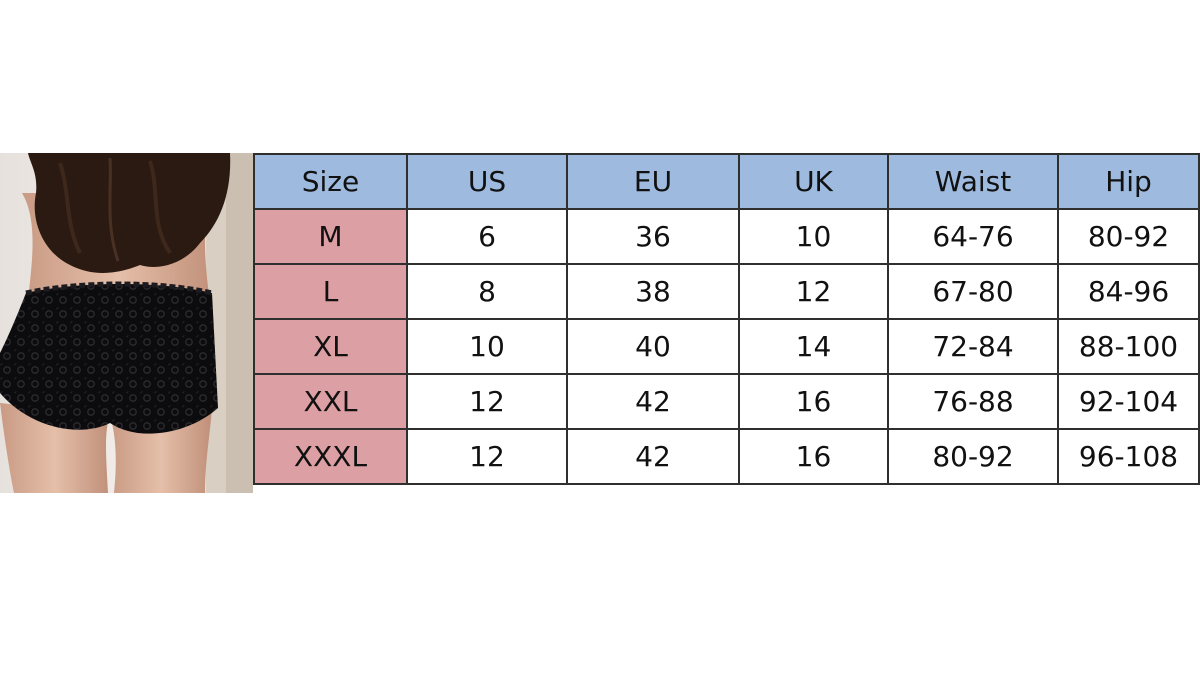 The image size is (1200, 686). What do you see at coordinates (1128, 456) in the screenshot?
I see `hip-cell: 96-108` at bounding box center [1128, 456].